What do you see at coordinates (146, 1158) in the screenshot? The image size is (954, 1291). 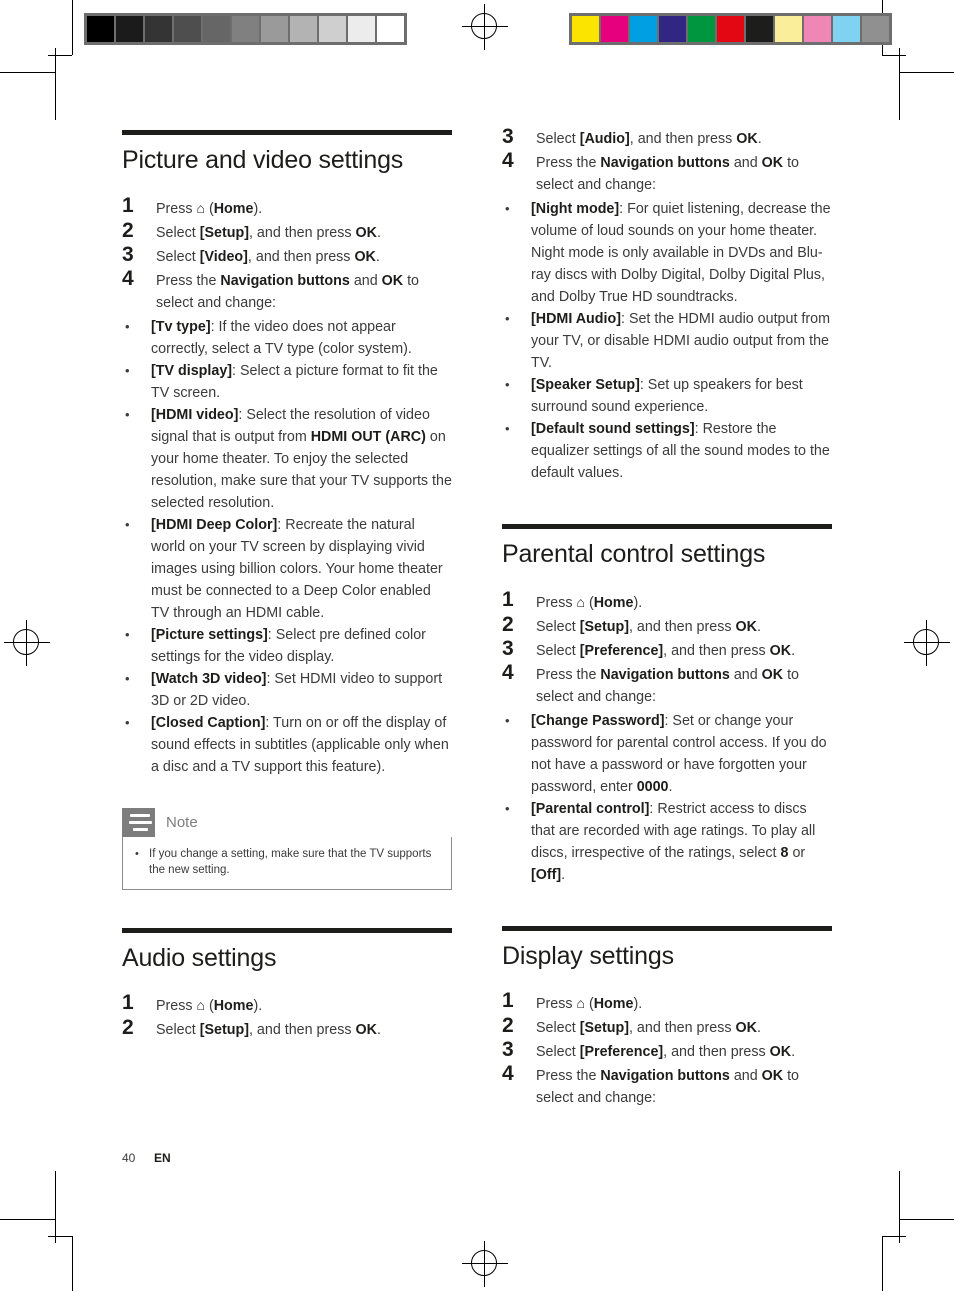 I see `page-footer: 40 EN` at bounding box center [146, 1158].